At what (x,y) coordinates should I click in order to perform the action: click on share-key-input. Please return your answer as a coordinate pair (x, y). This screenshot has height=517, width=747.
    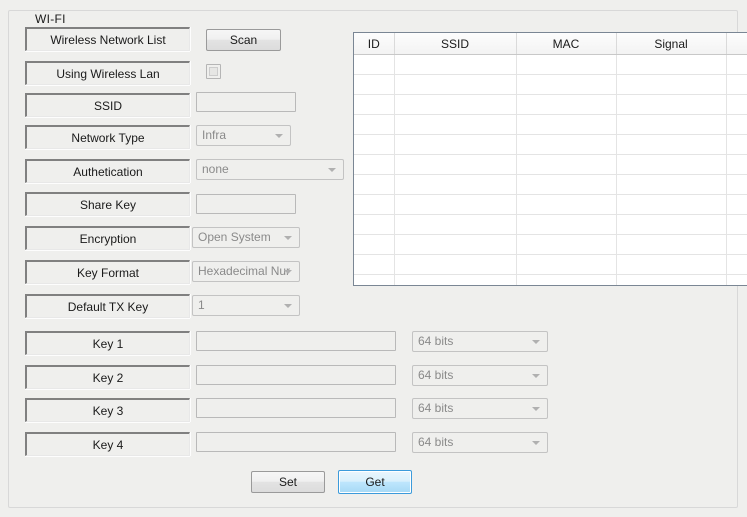
    Looking at the image, I should click on (246, 204).